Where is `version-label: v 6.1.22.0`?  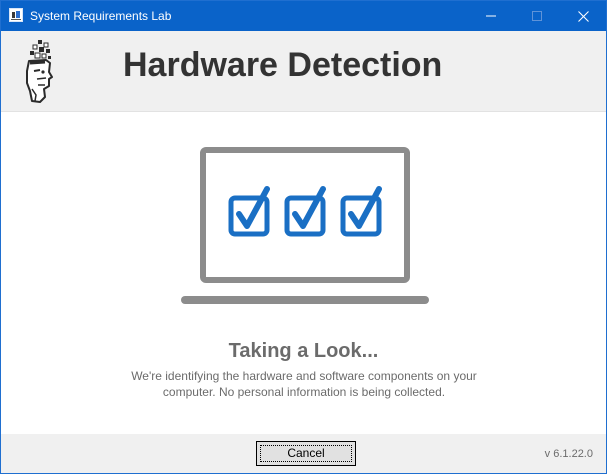 version-label: v 6.1.22.0 is located at coordinates (568, 454).